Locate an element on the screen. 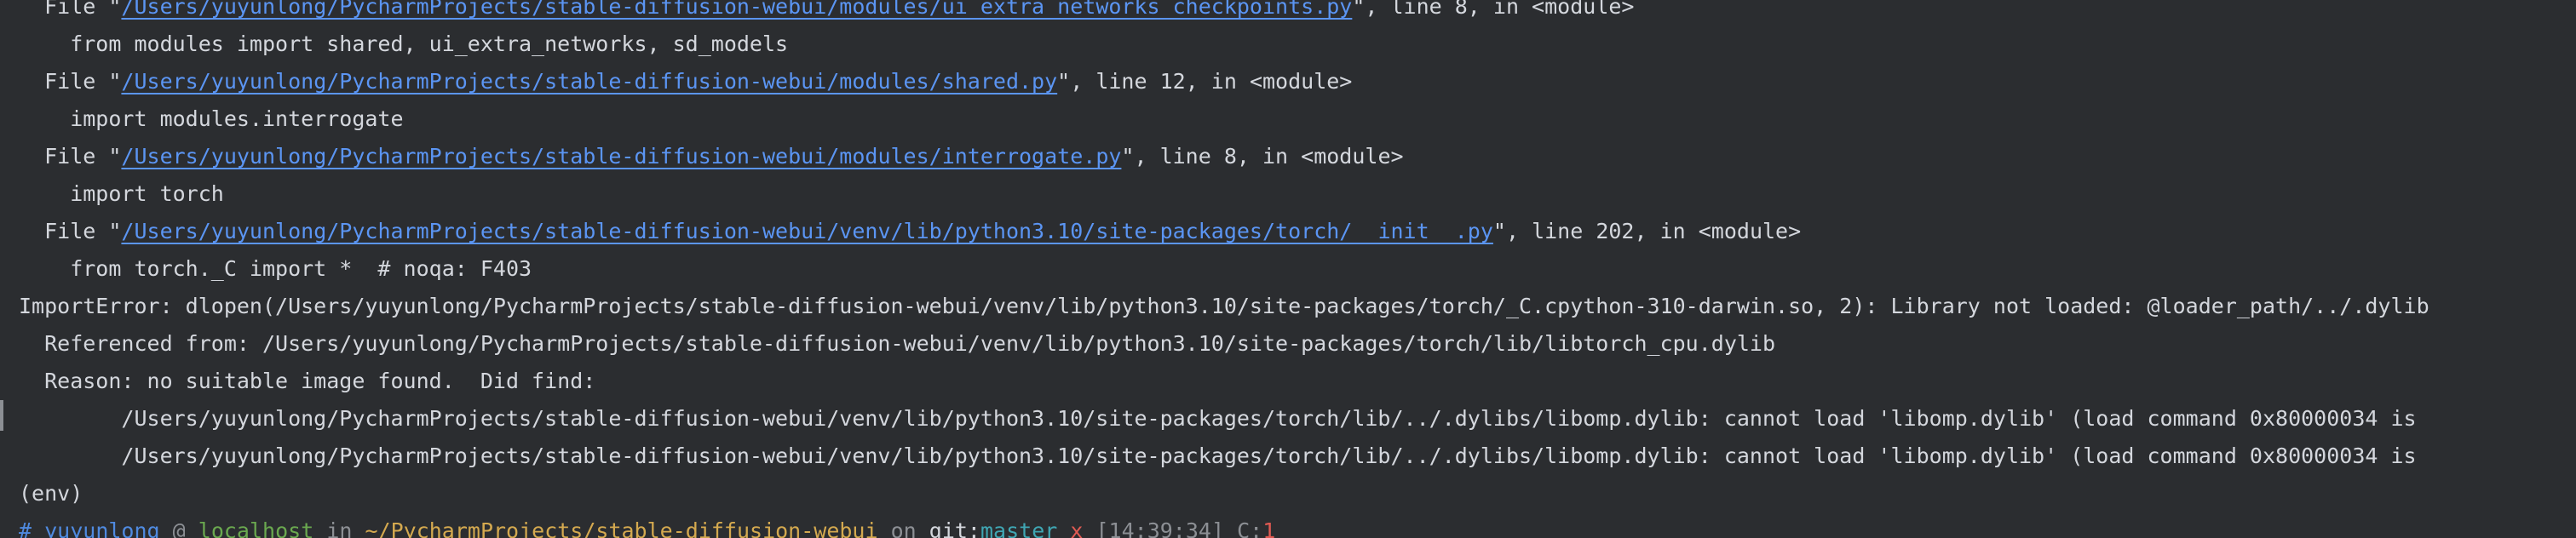 The height and width of the screenshot is (538, 2576). traceback-text: ", line 12, in <module> is located at coordinates (1205, 81).